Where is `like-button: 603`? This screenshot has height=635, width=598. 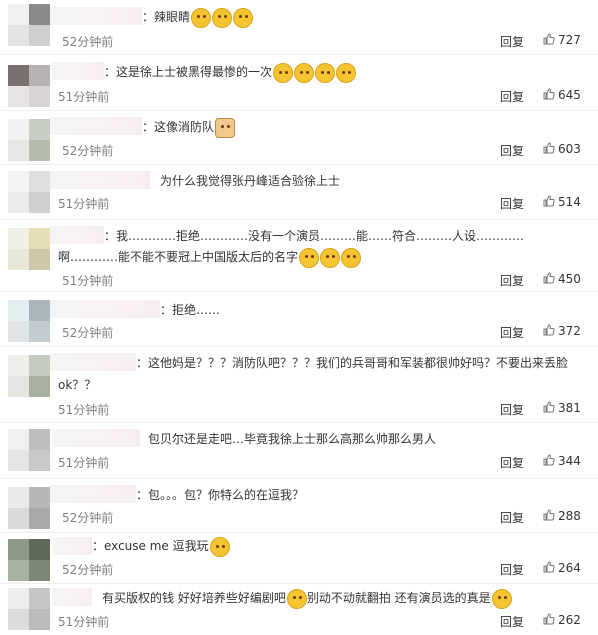 like-button: 603 is located at coordinates (562, 149).